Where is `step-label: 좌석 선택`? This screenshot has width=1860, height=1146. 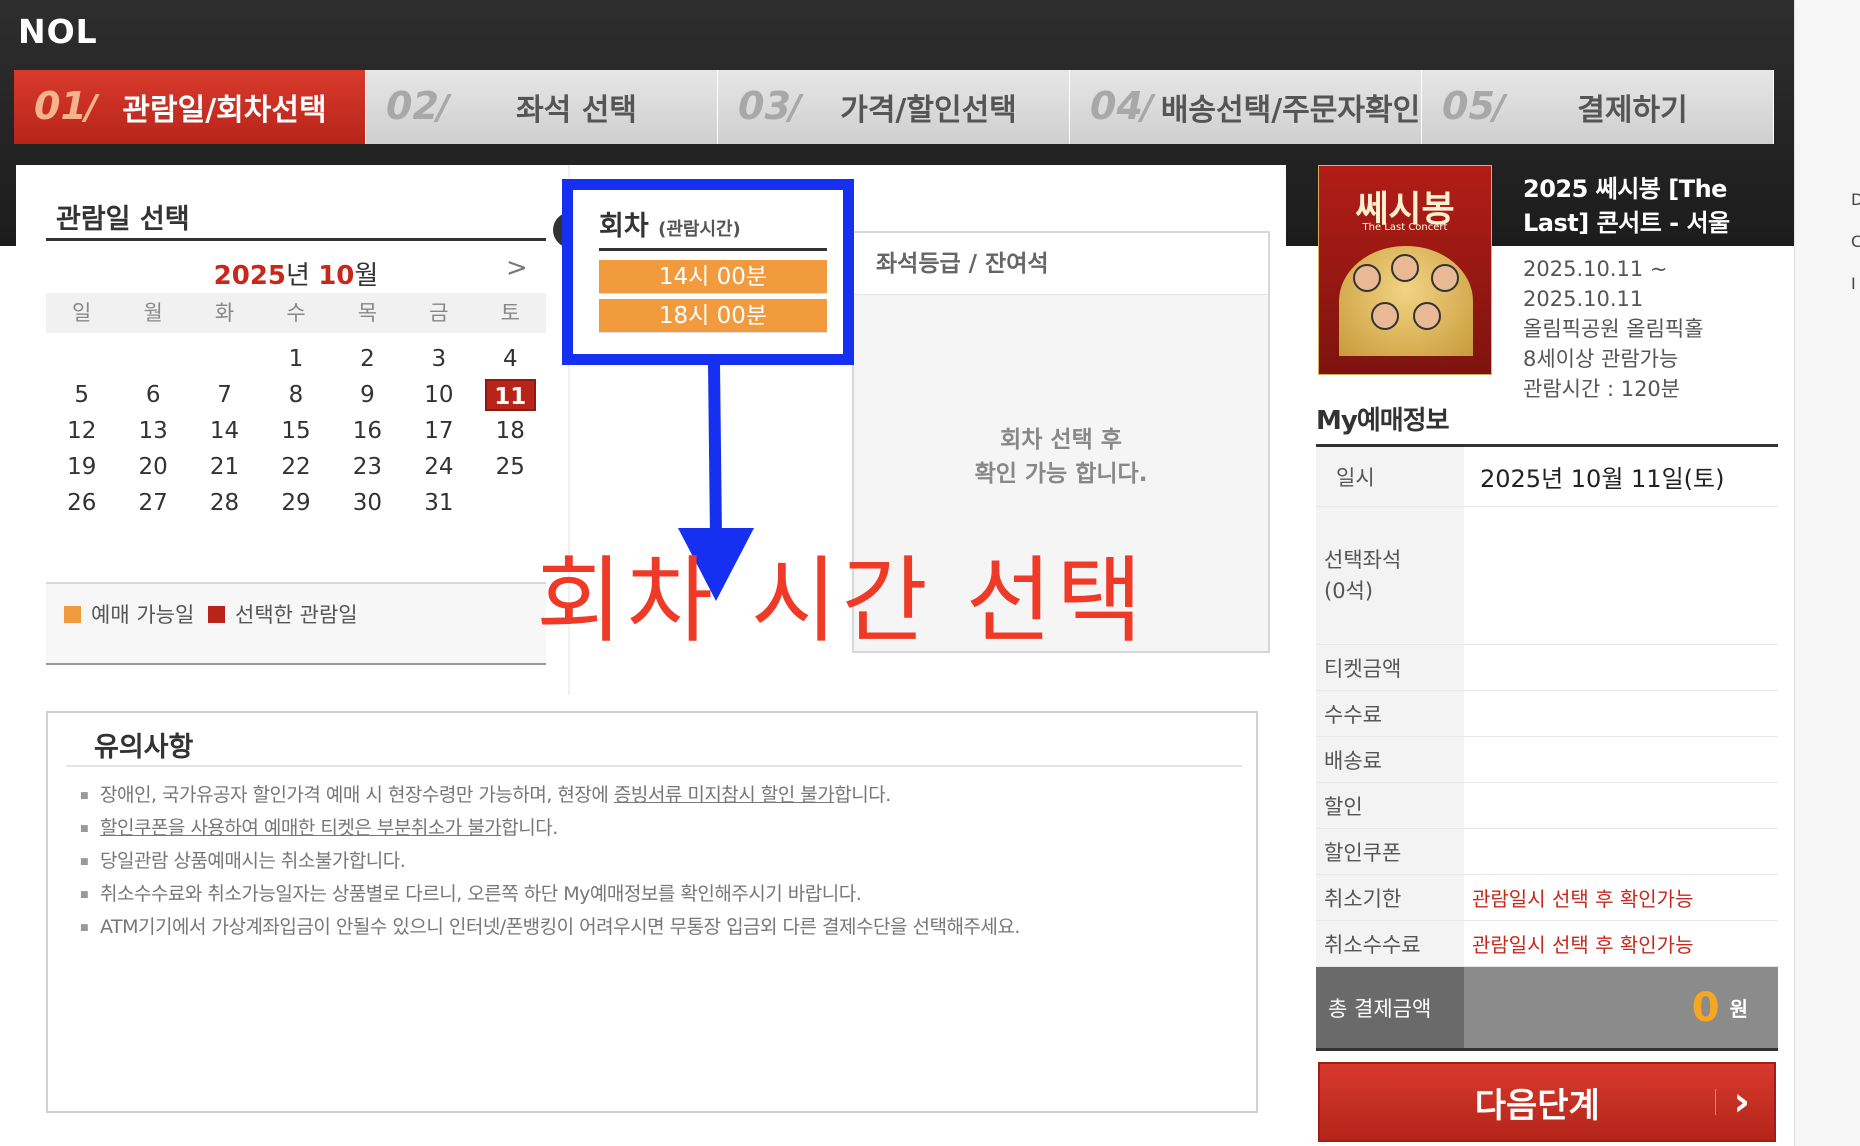 step-label: 좌석 선택 is located at coordinates (576, 110).